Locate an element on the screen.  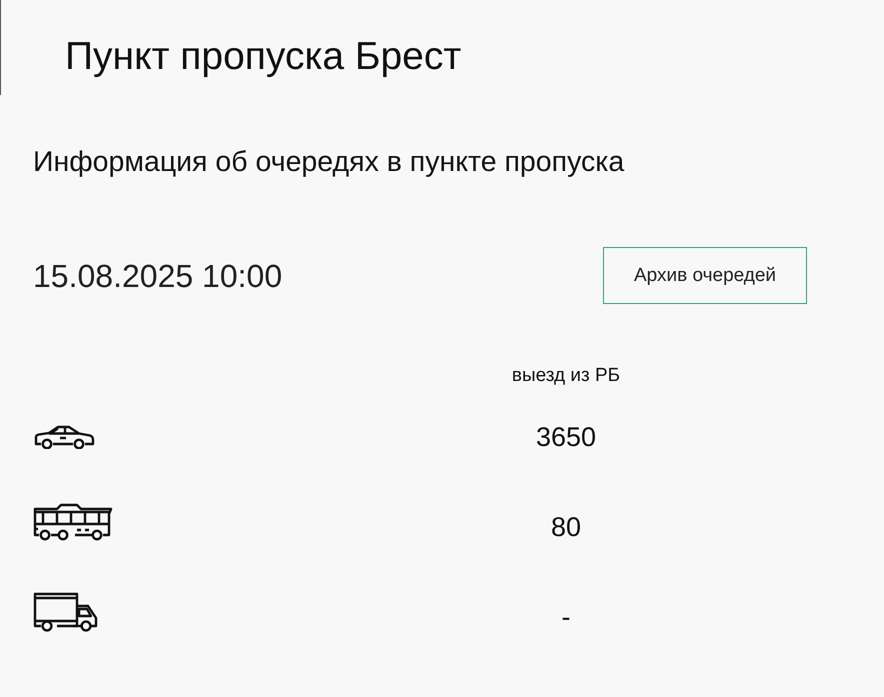
queue-count: 3650 is located at coordinates (566, 437).